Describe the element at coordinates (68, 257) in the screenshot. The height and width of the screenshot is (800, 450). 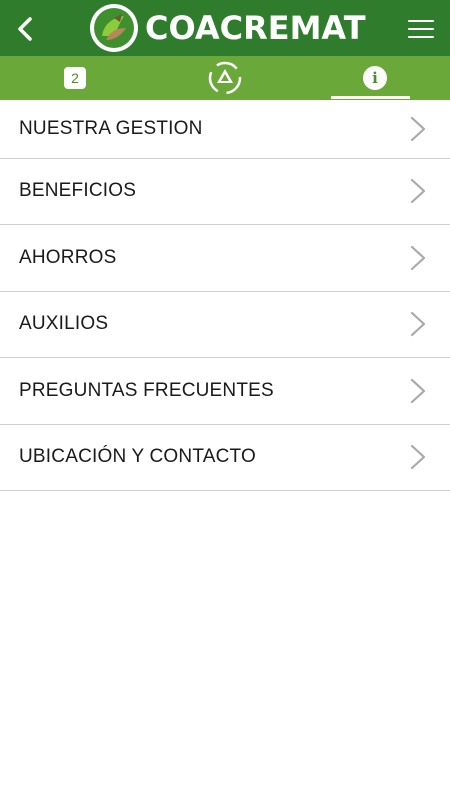
I see `menu-item-label: AHORROS` at that location.